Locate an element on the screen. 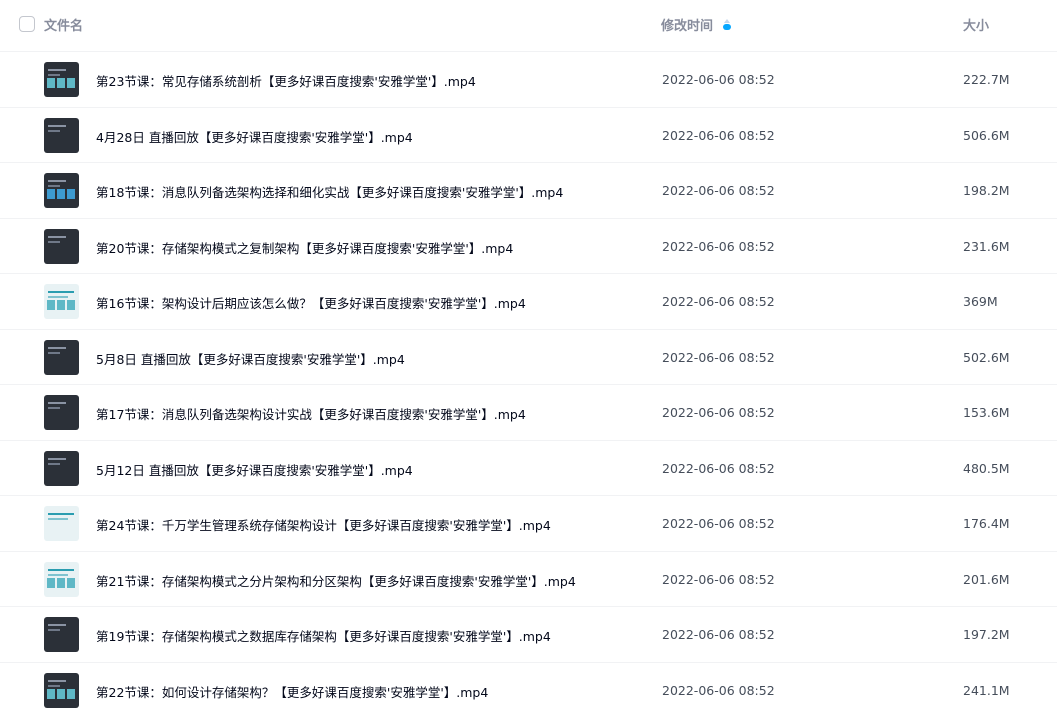  select-all-checkbox is located at coordinates (27, 24).